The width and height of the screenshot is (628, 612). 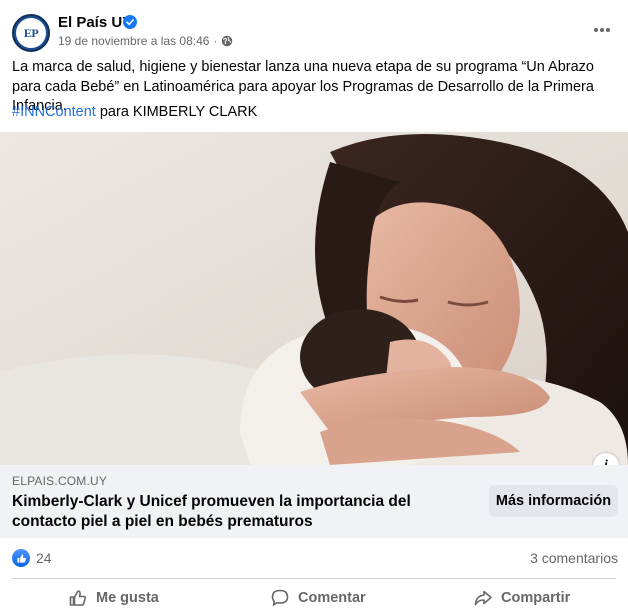 I want to click on link-domain: ELPAIS.COM.UY, so click(x=60, y=481).